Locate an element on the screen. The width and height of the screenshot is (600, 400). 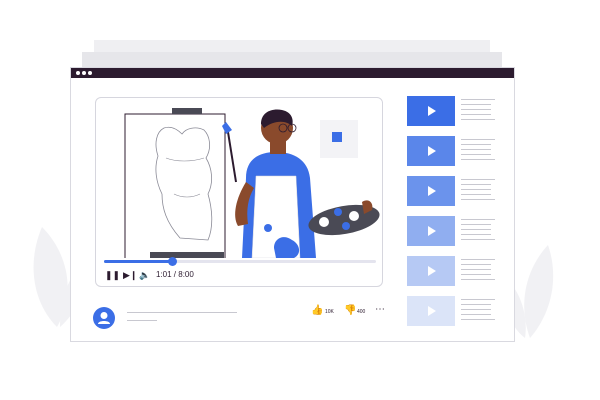
channel-name-line is located at coordinates (142, 320).